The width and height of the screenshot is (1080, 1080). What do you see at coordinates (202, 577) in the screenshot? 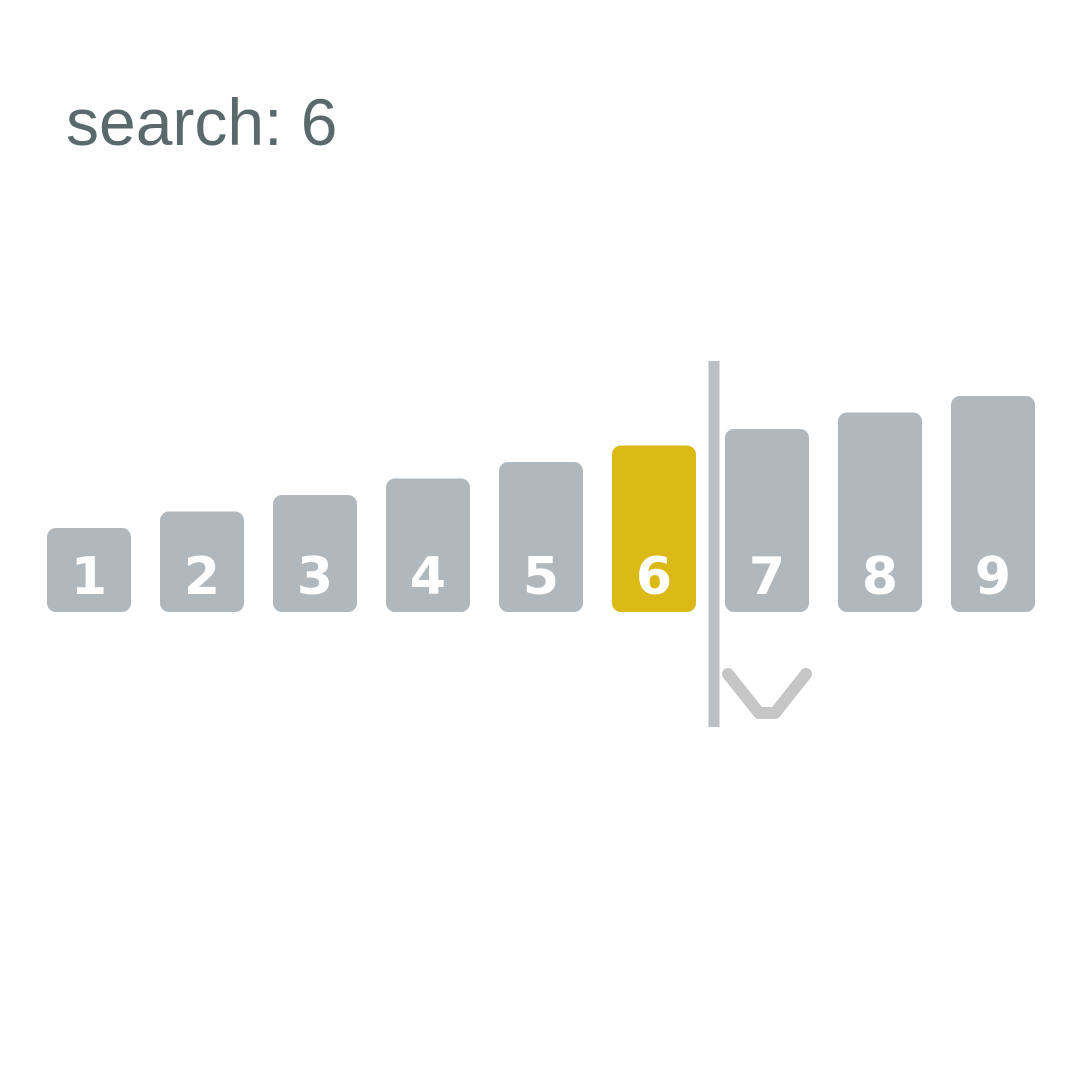
I see `array-bar-label: 2` at bounding box center [202, 577].